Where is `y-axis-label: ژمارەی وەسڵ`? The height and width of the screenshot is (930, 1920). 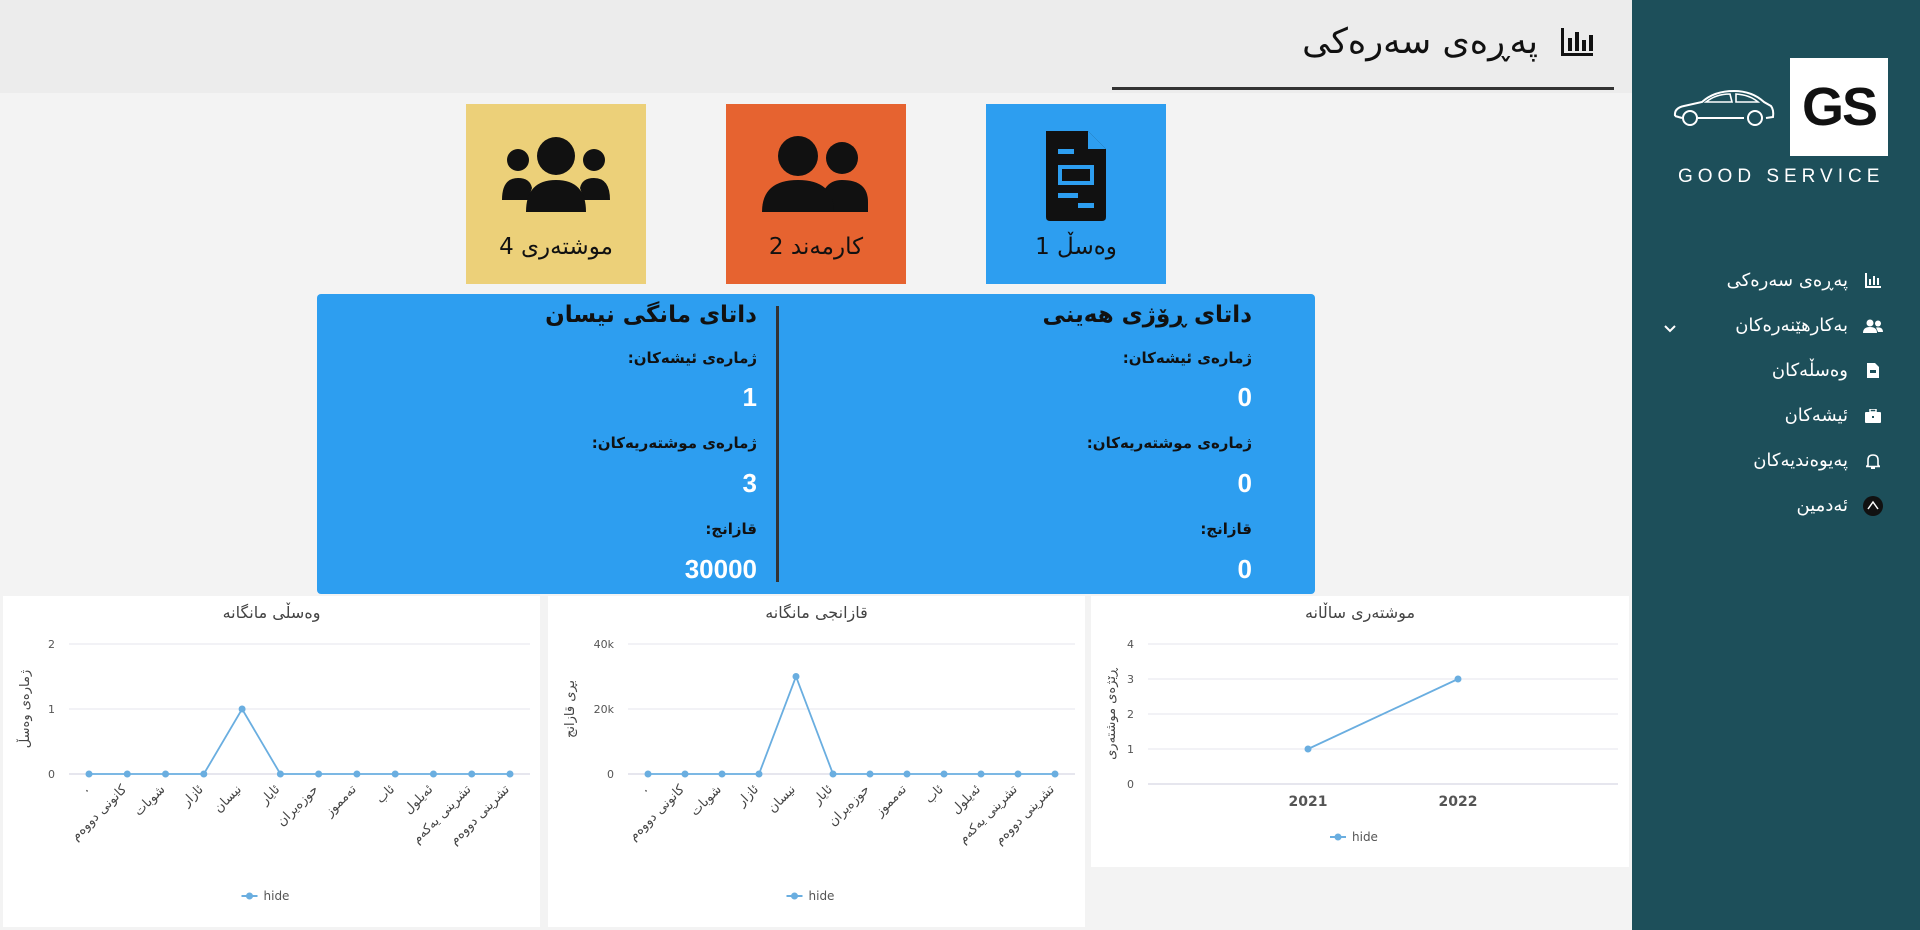 y-axis-label: ژمارەی وەسڵ is located at coordinates (24, 709).